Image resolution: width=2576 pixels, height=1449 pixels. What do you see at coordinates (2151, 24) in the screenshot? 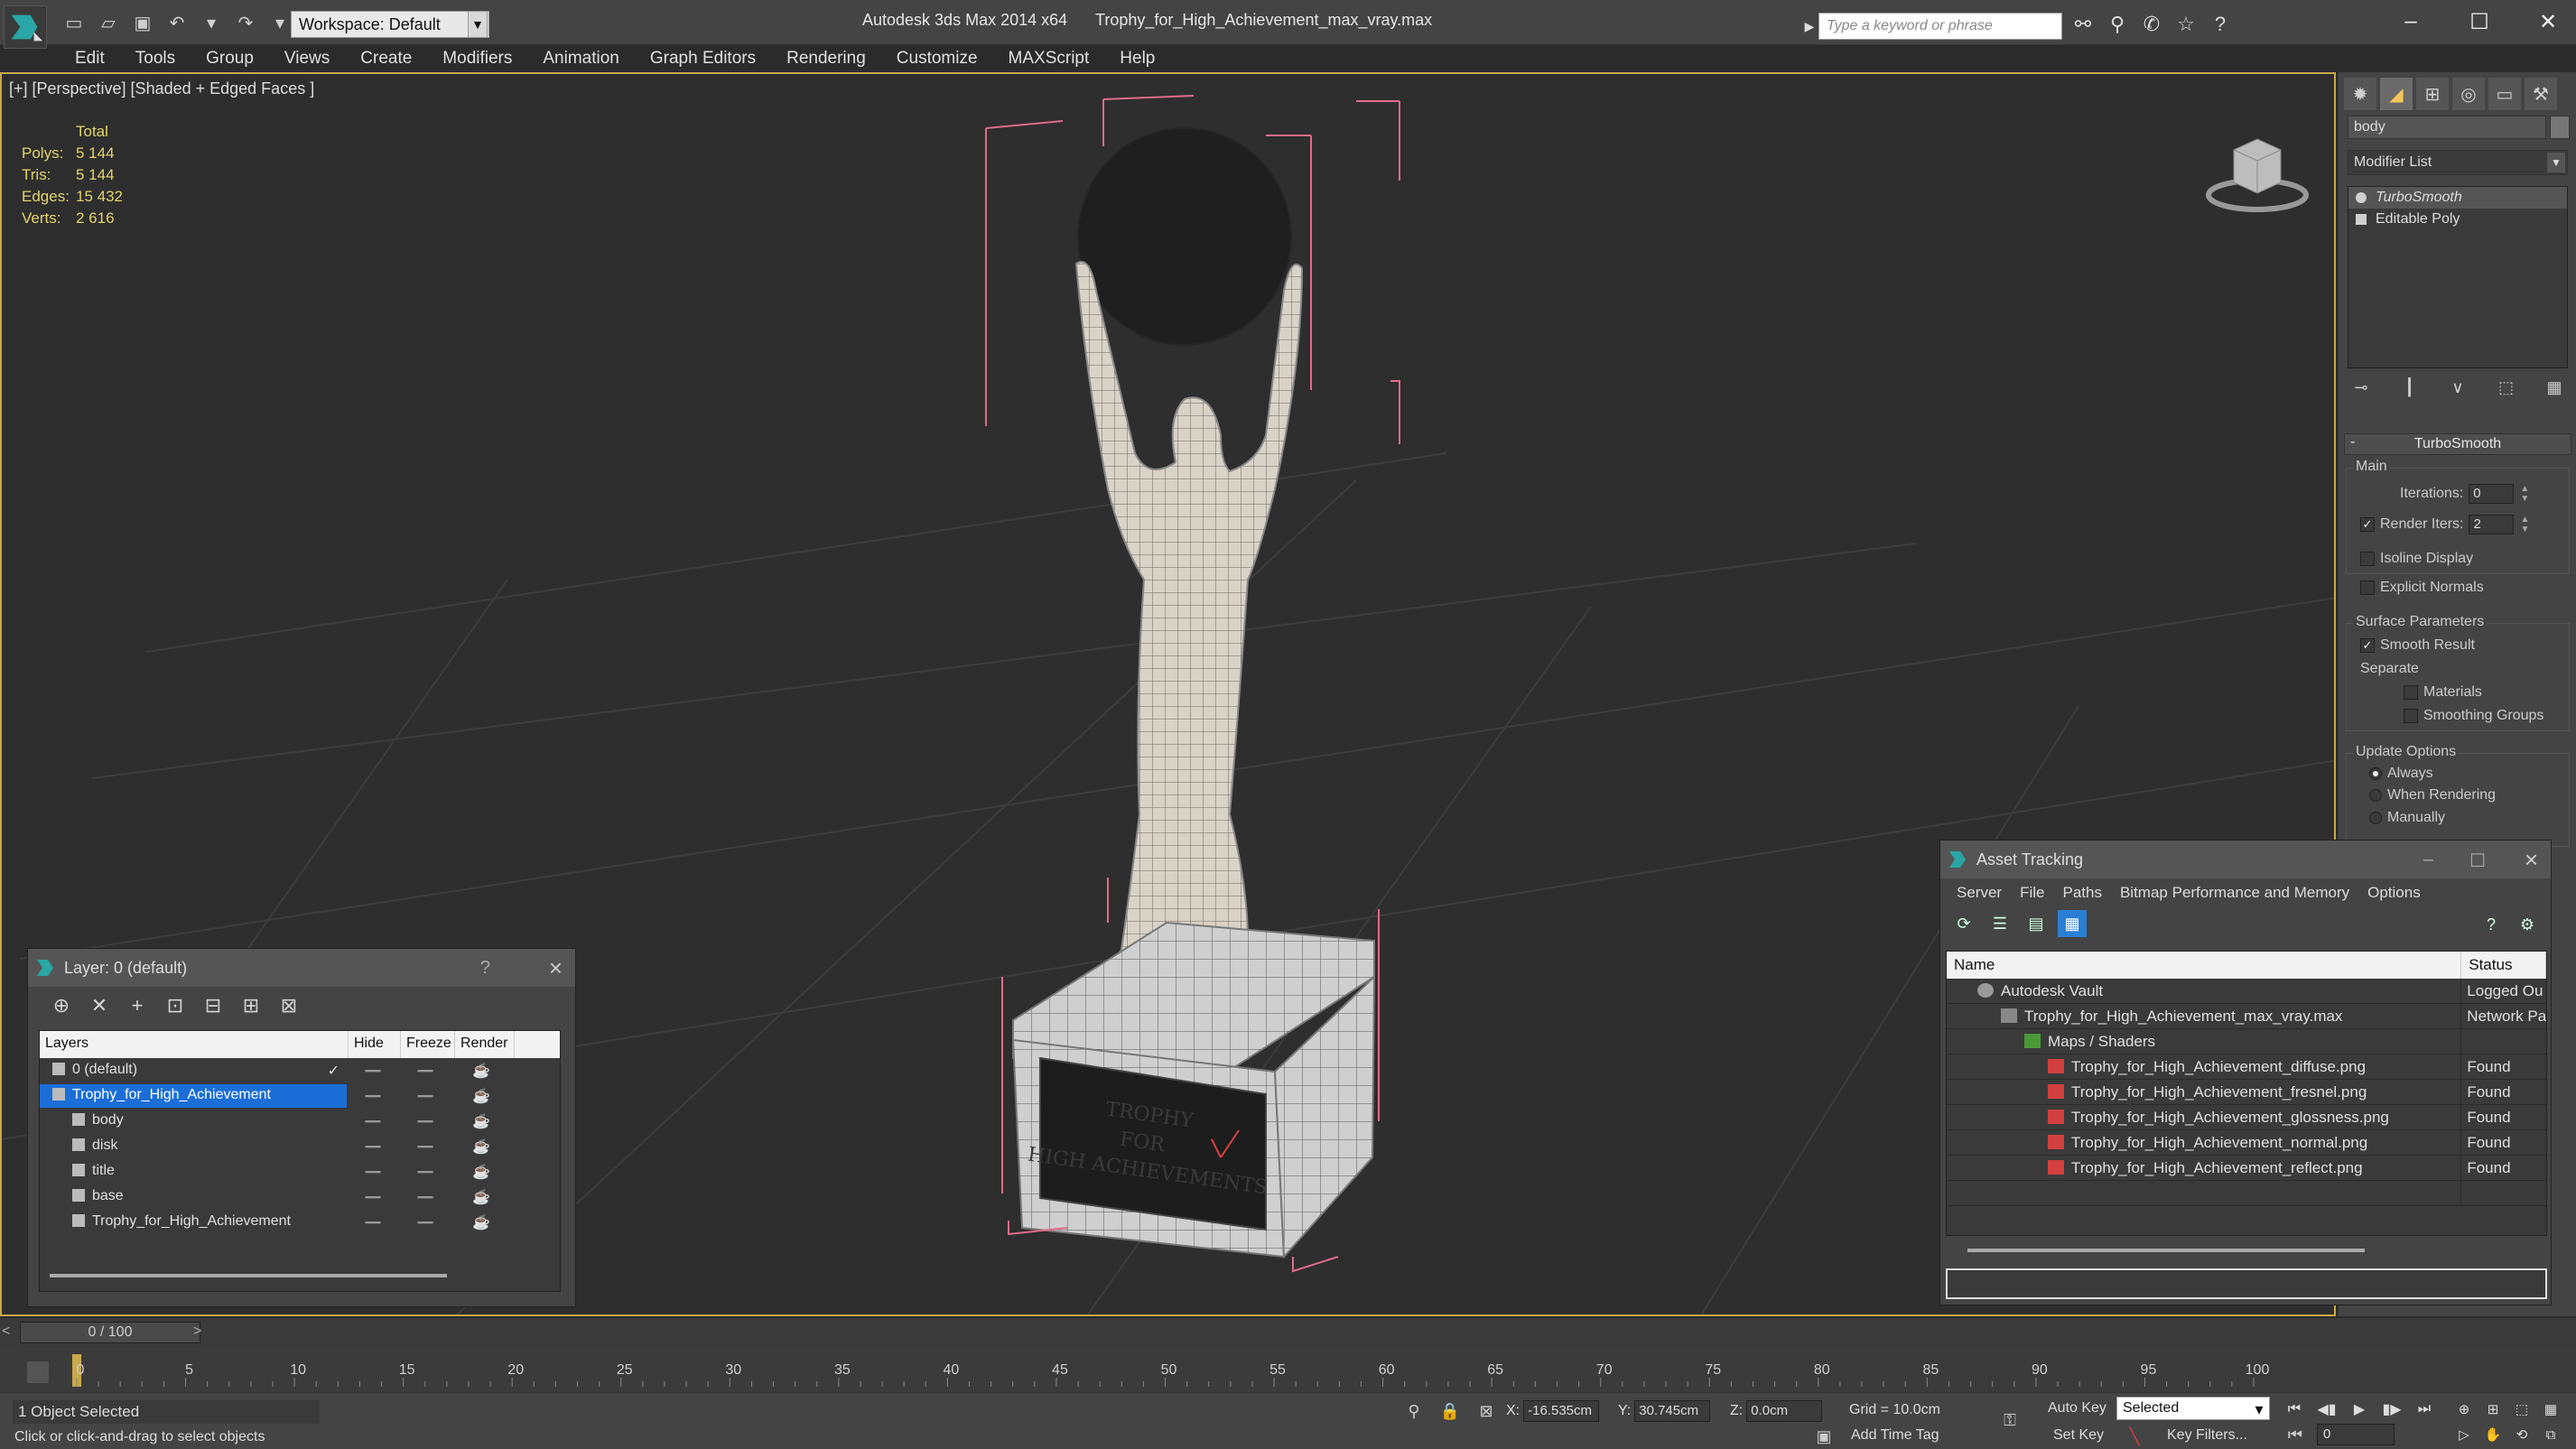
I see `communication-icon: ✆` at bounding box center [2151, 24].